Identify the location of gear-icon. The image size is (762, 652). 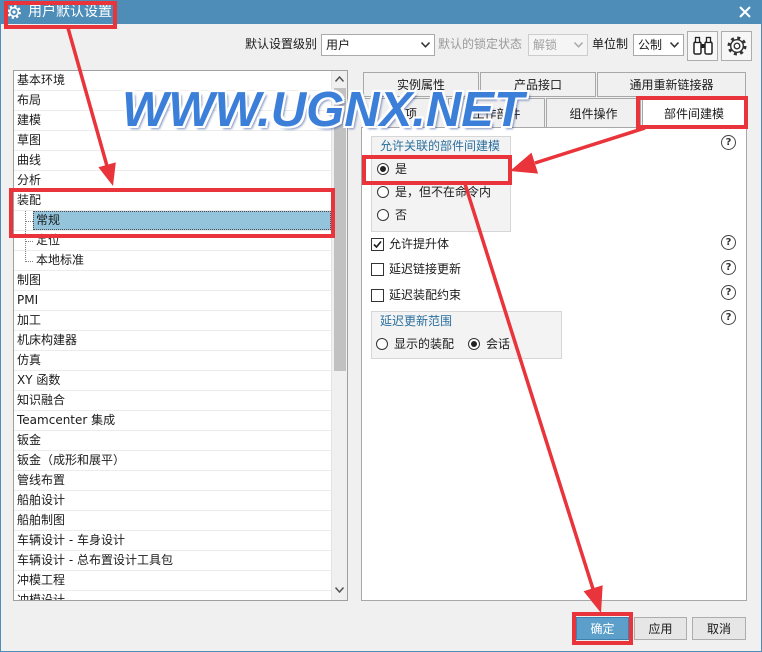
(736, 46).